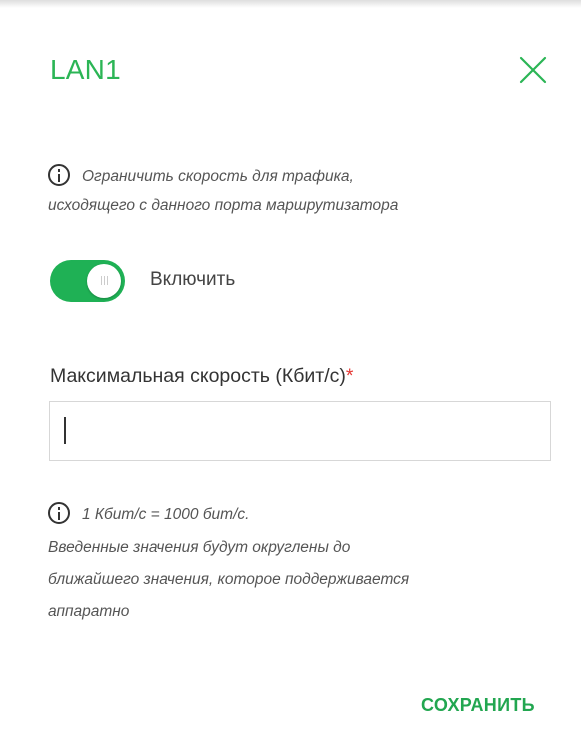 The width and height of the screenshot is (581, 731). Describe the element at coordinates (349, 376) in the screenshot. I see `required-mark: *` at that location.